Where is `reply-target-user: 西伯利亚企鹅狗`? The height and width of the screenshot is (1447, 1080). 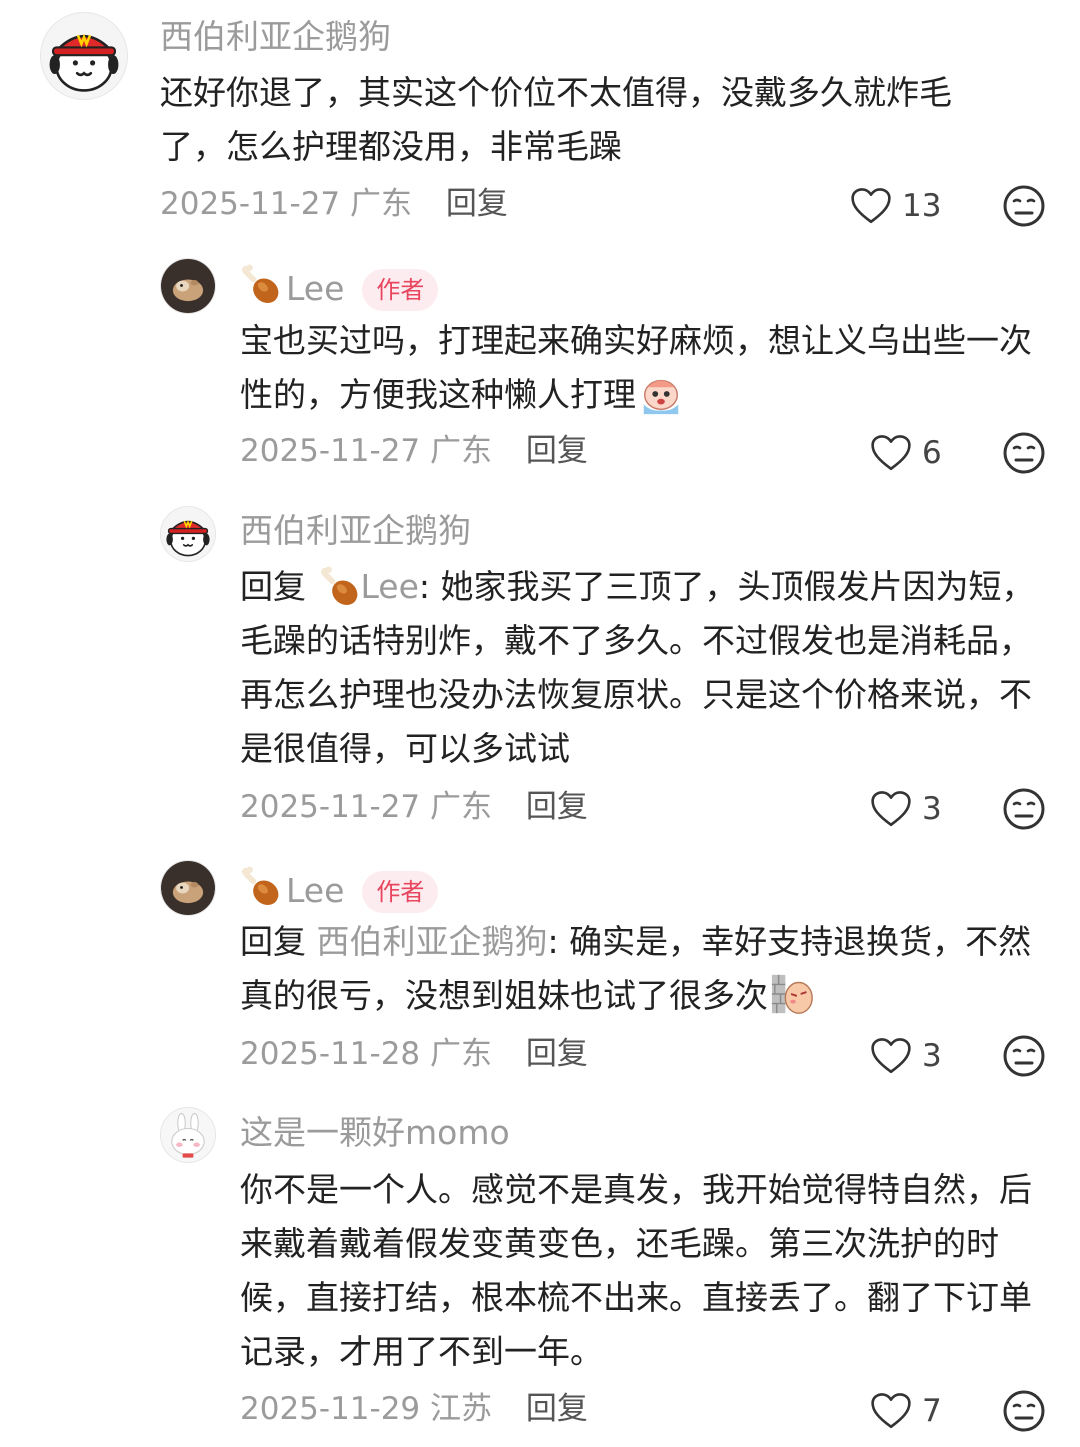
reply-target-user: 西伯利亚企鹅狗 is located at coordinates (432, 941).